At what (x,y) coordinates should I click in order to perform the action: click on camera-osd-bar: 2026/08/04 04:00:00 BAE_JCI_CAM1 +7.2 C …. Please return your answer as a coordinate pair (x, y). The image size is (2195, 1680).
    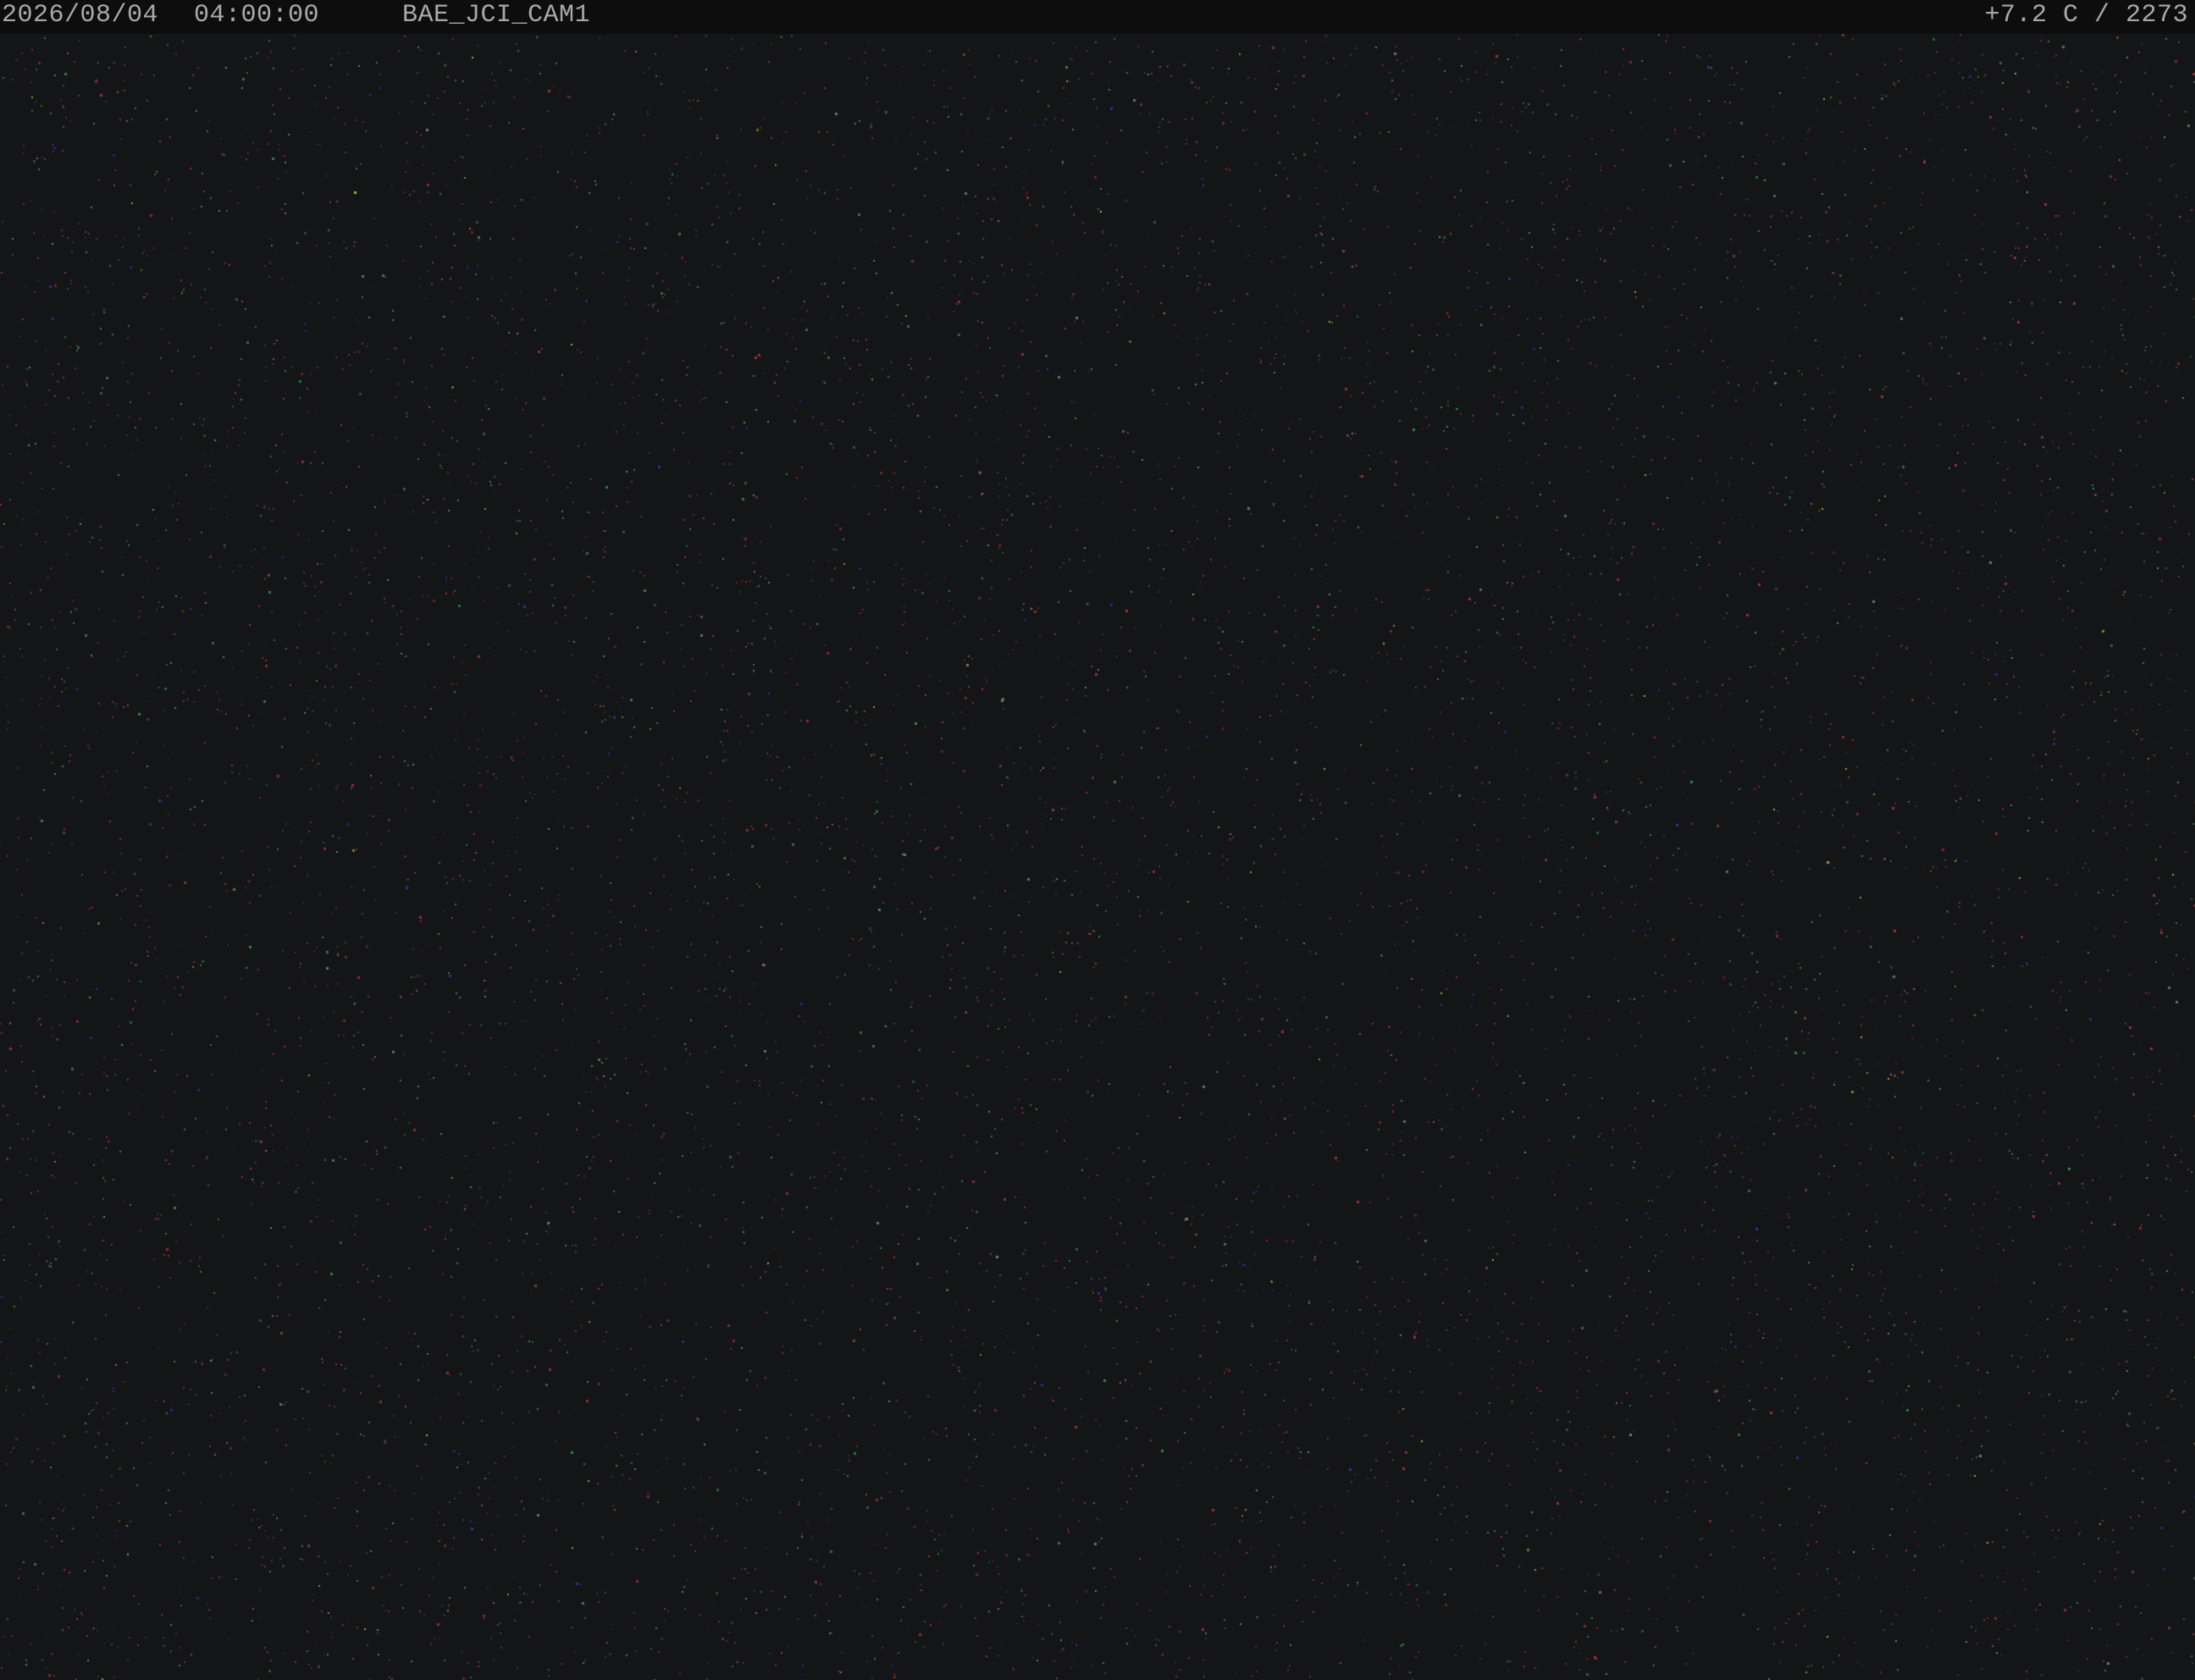
    Looking at the image, I should click on (1097, 17).